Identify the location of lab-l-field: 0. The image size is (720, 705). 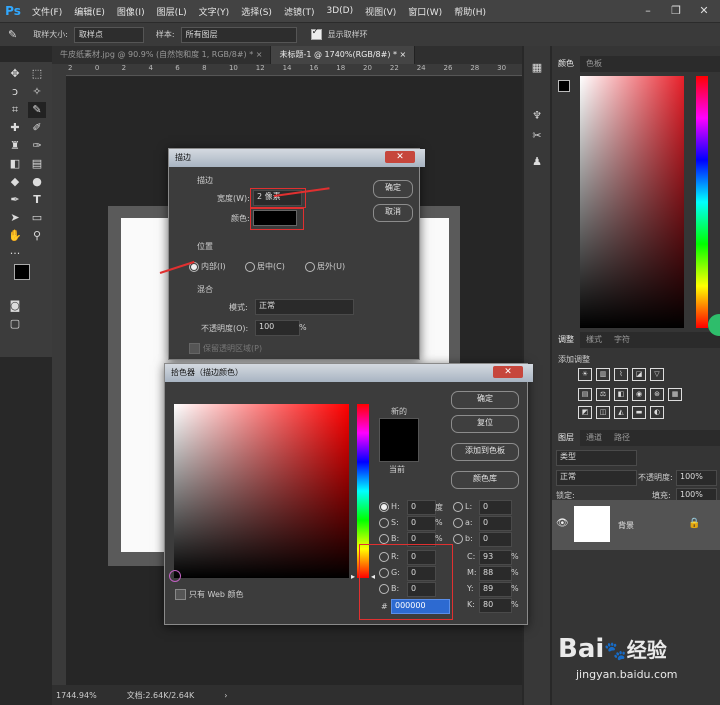
(495, 507).